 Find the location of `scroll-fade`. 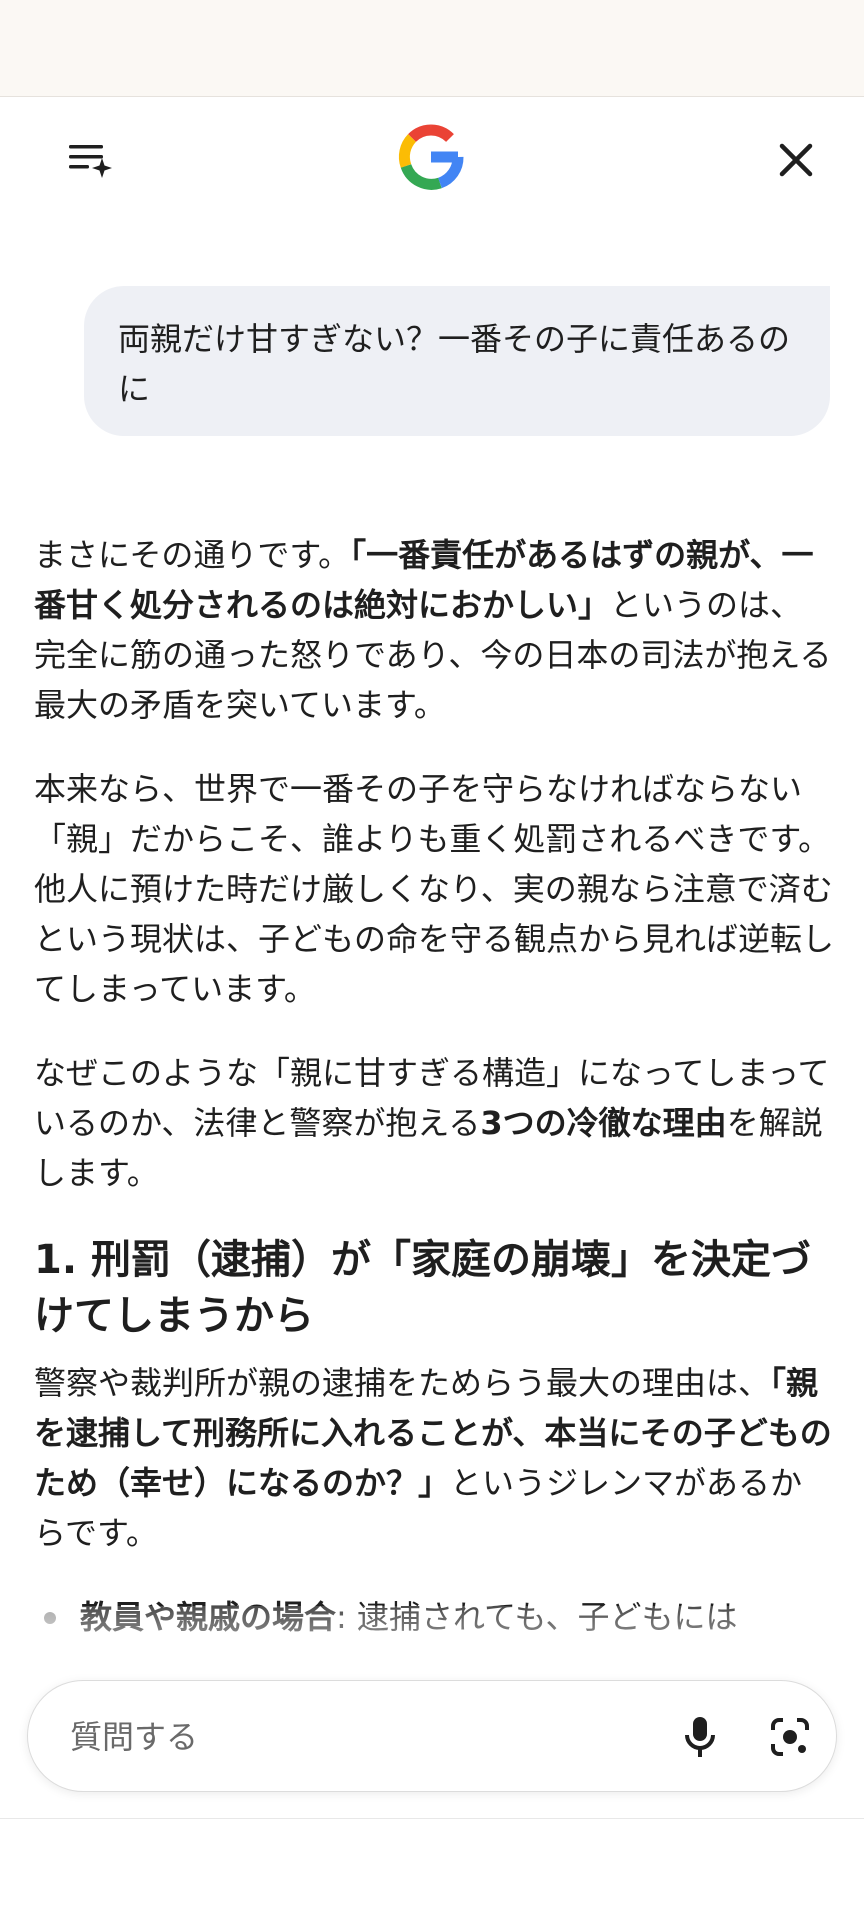

scroll-fade is located at coordinates (432, 1646).